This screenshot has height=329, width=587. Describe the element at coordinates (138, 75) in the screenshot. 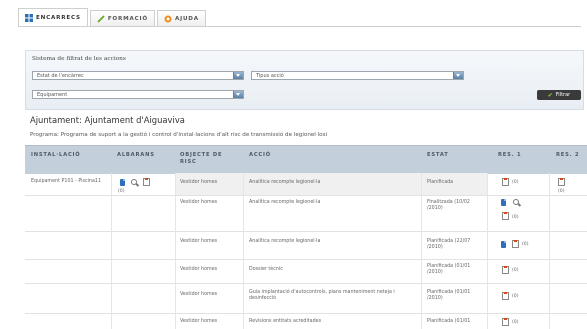

I see `state-select: Estat de l'encàrrec` at that location.